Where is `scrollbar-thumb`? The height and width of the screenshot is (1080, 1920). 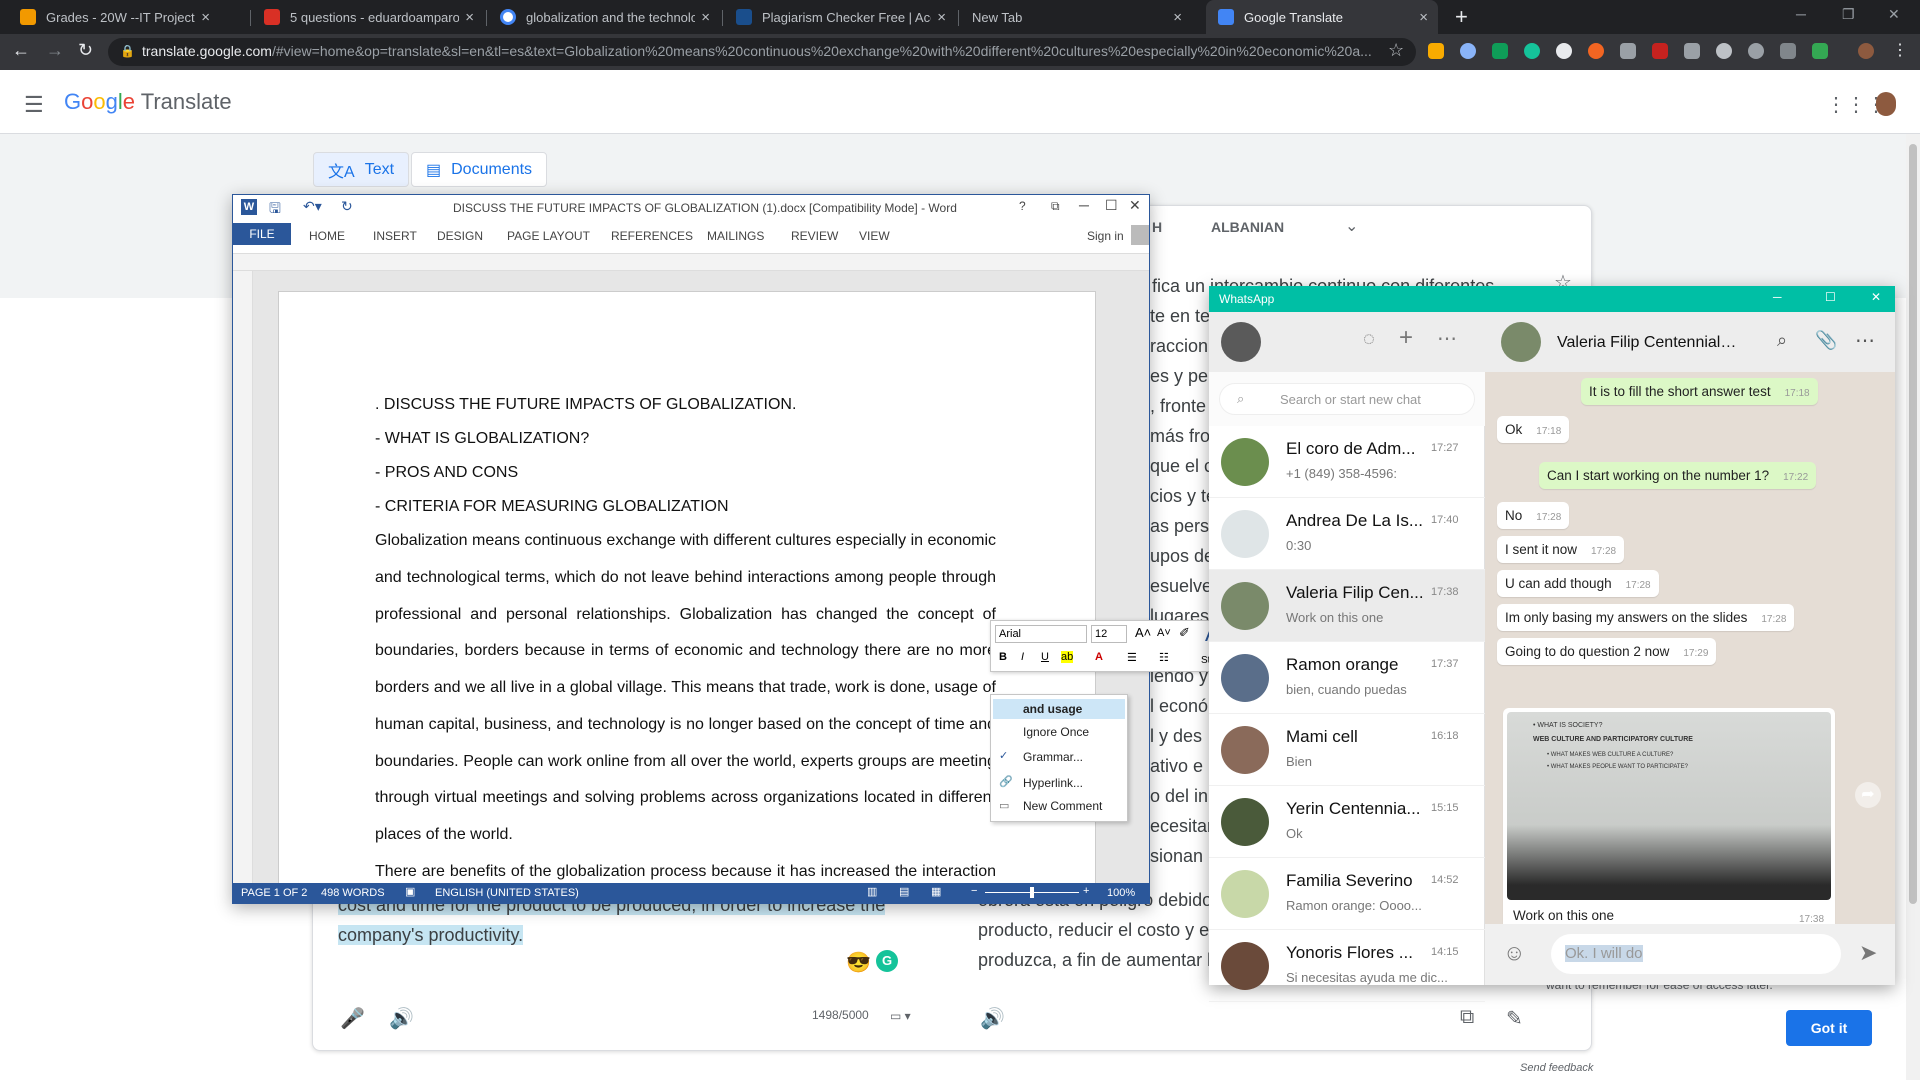 scrollbar-thumb is located at coordinates (1913, 524).